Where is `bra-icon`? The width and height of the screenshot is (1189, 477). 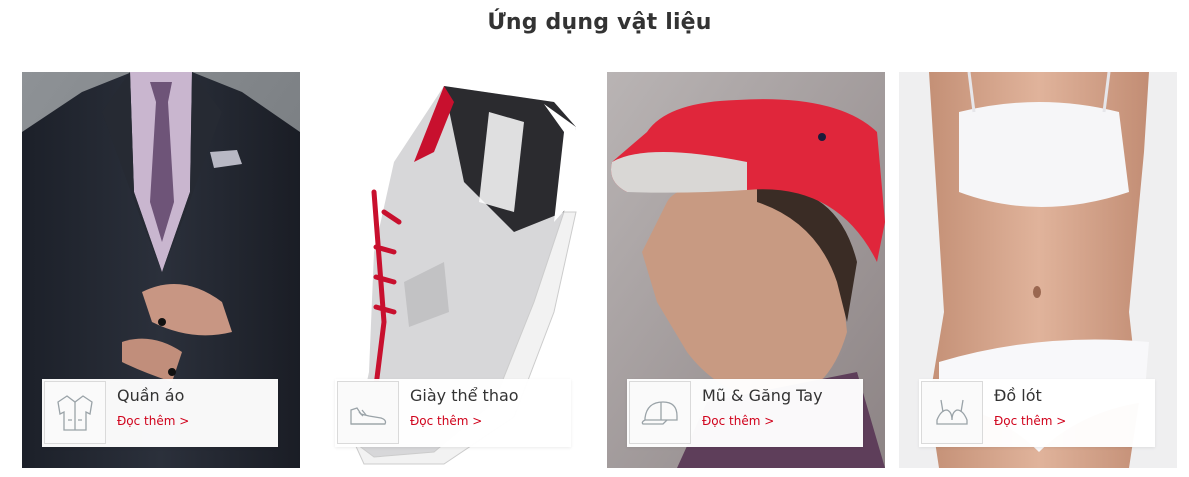 bra-icon is located at coordinates (952, 412).